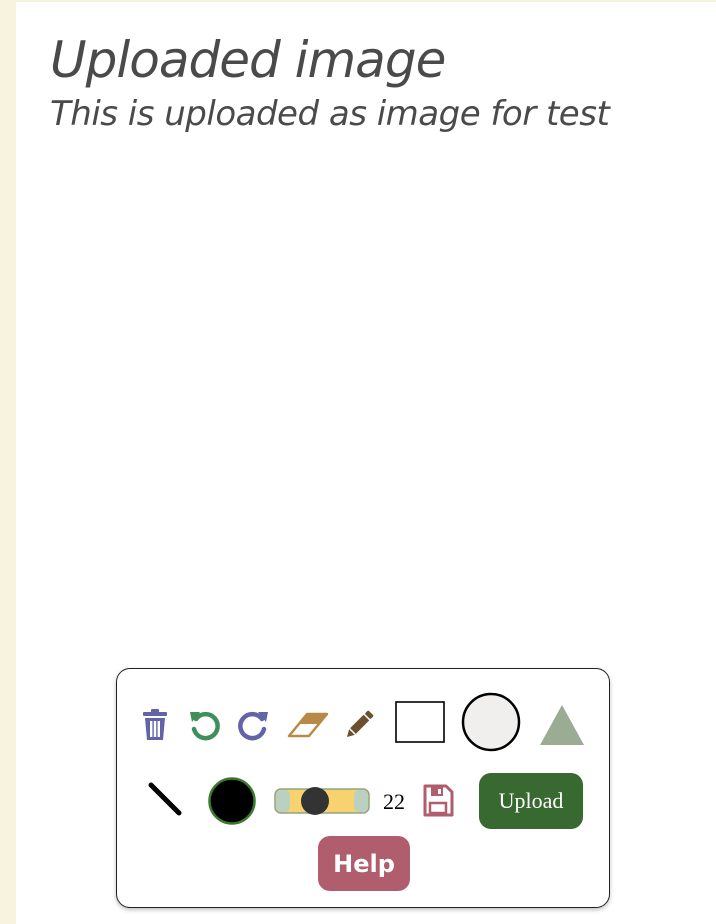 The image size is (716, 924). I want to click on top-margin-strip, so click(366, 1).